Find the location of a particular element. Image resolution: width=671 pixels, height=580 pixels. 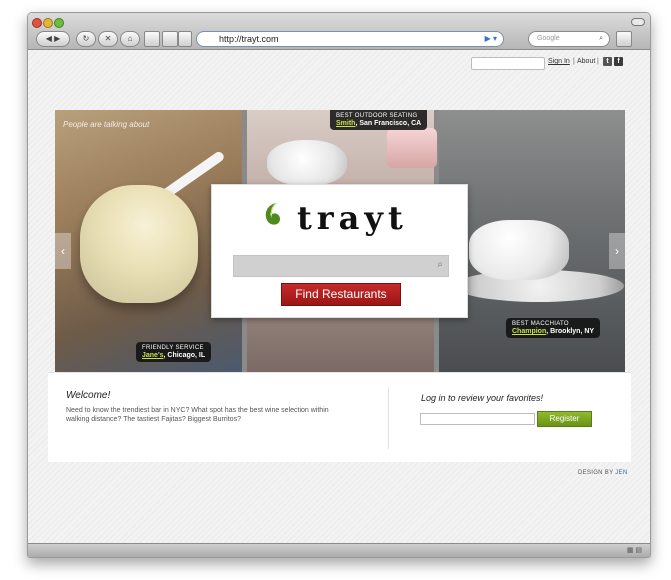

tag-label: FRIENDLY SERVICE is located at coordinates (173, 348).